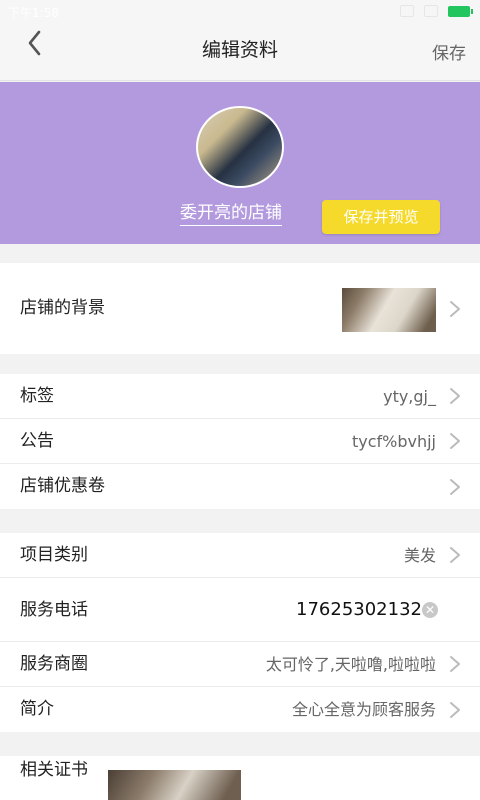 Image resolution: width=480 pixels, height=800 pixels. I want to click on avatar, so click(240, 147).